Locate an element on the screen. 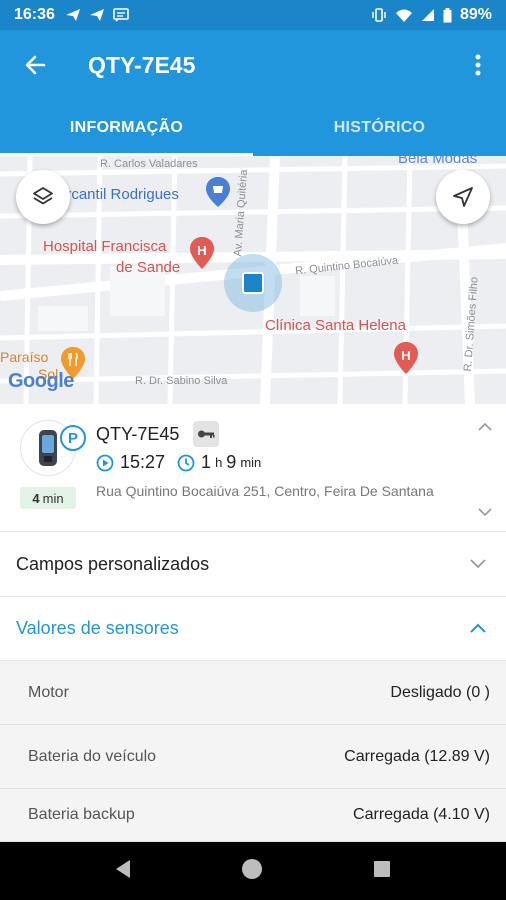 This screenshot has height=900, width=506. square-recents-icon is located at coordinates (382, 868).